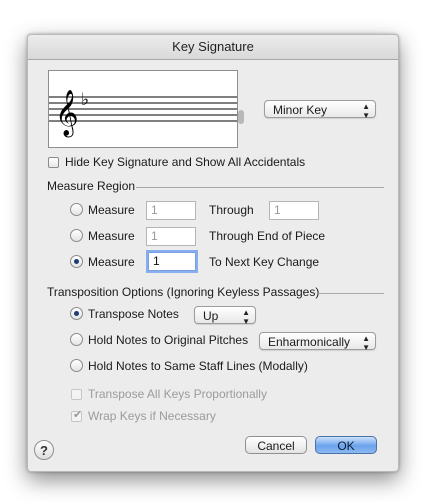 The width and height of the screenshot is (424, 503). Describe the element at coordinates (76, 365) in the screenshot. I see `hold-staff-lines-radio` at that location.